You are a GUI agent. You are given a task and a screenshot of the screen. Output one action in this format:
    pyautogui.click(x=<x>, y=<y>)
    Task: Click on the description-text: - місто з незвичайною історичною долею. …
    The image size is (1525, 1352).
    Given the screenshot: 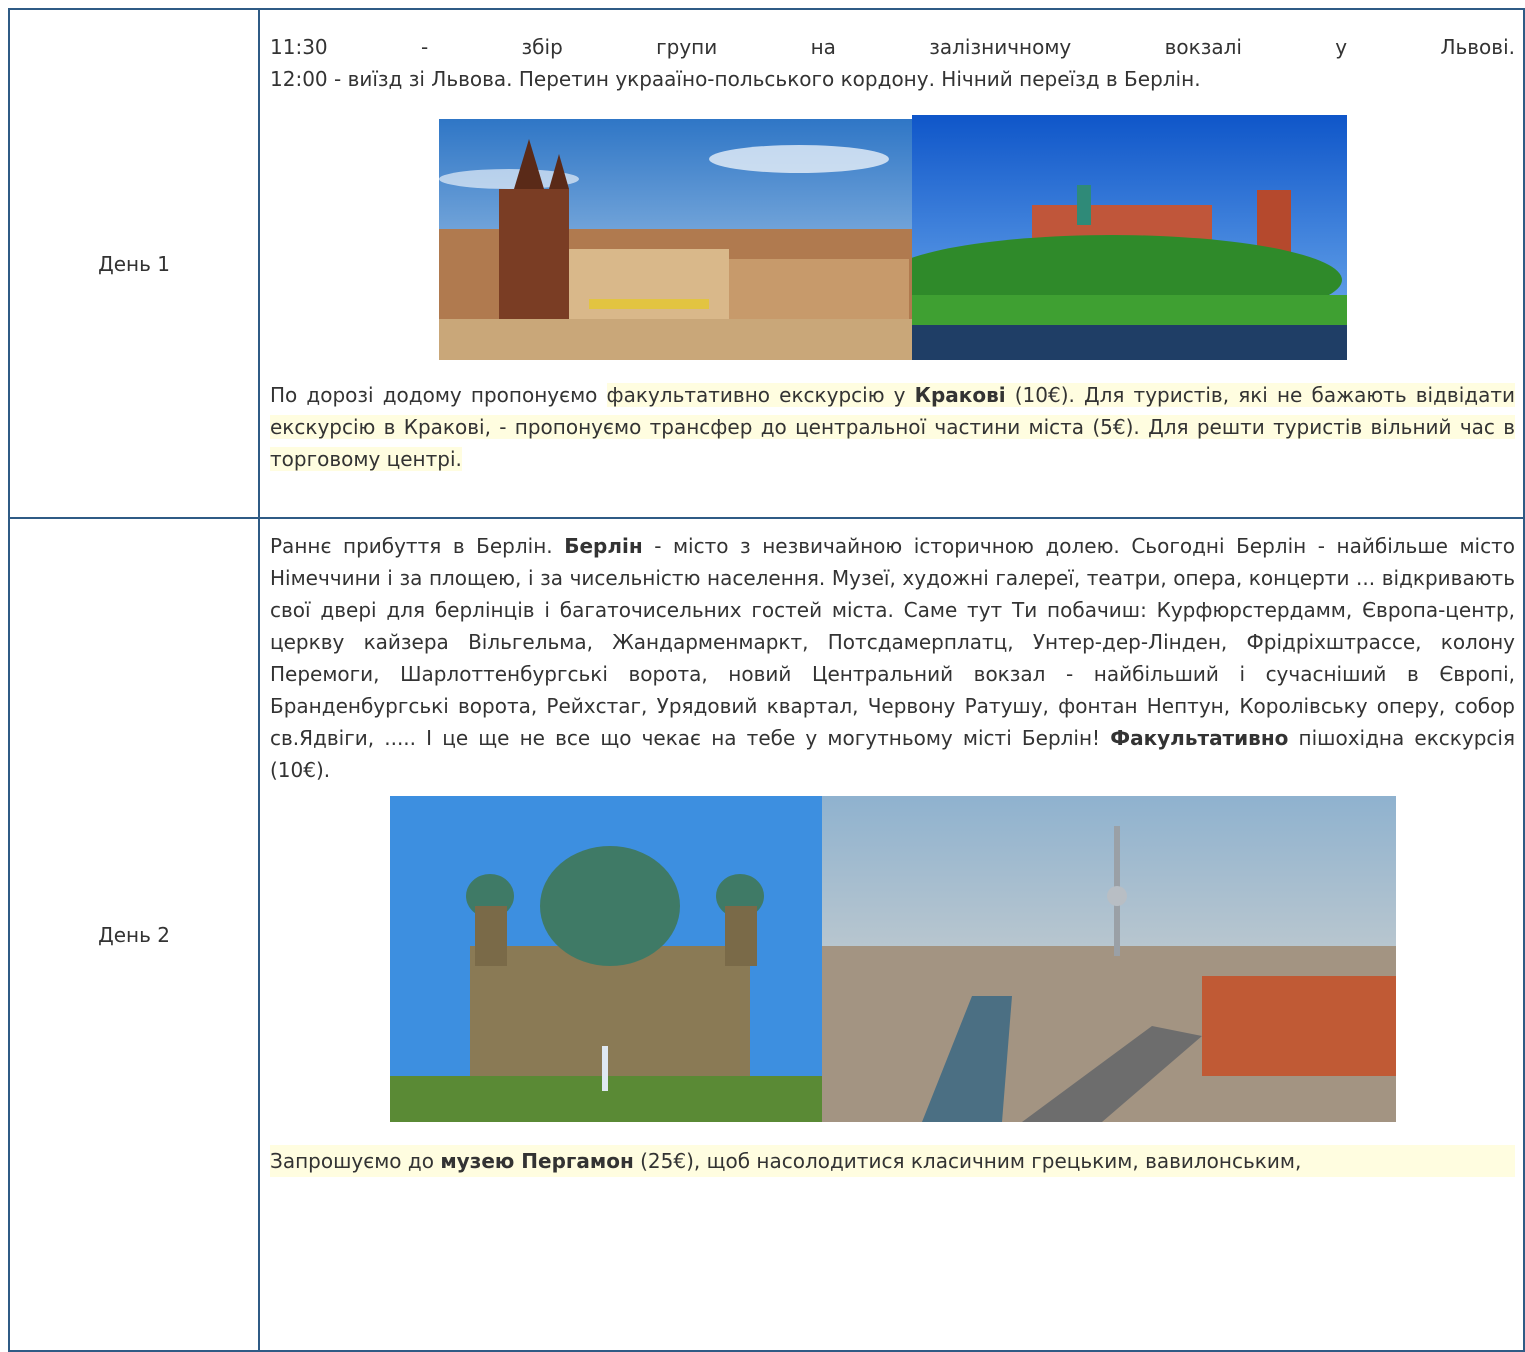 What is the action you would take?
    pyautogui.click(x=892, y=642)
    